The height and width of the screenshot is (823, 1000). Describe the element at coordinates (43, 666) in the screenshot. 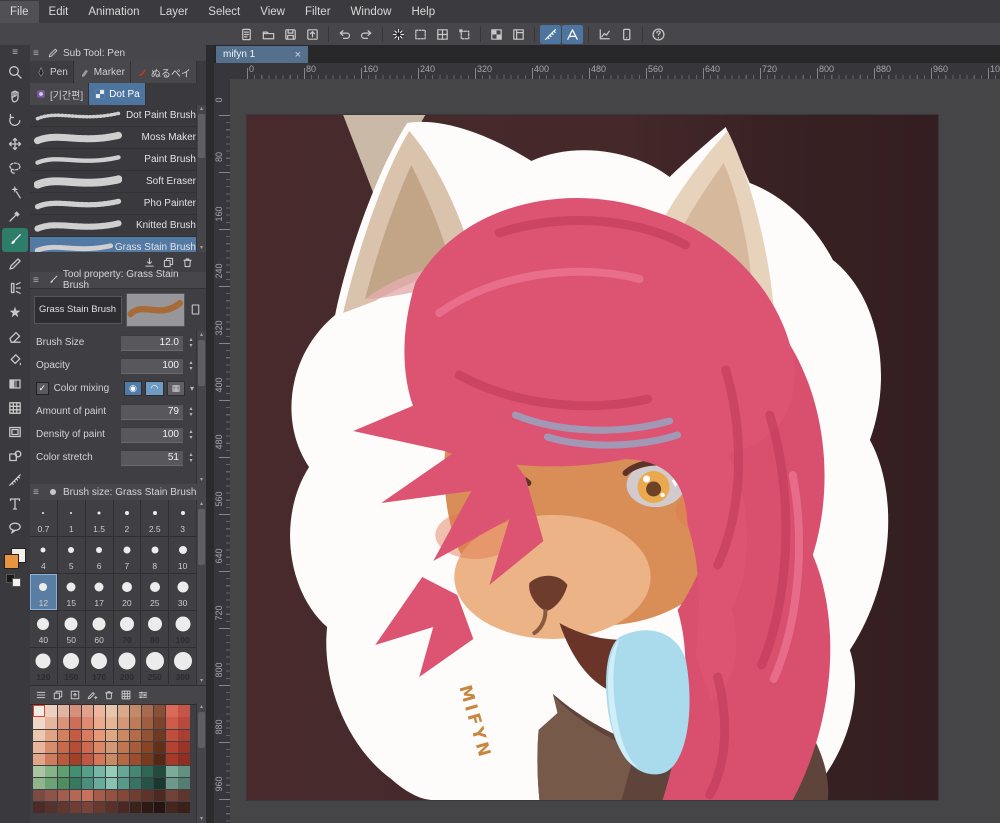

I see `brush-size-120: 120` at that location.